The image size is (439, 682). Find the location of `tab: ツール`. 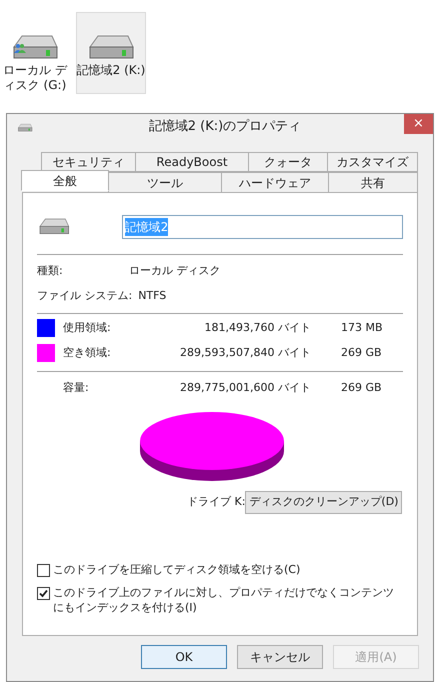

tab: ツール is located at coordinates (165, 182).